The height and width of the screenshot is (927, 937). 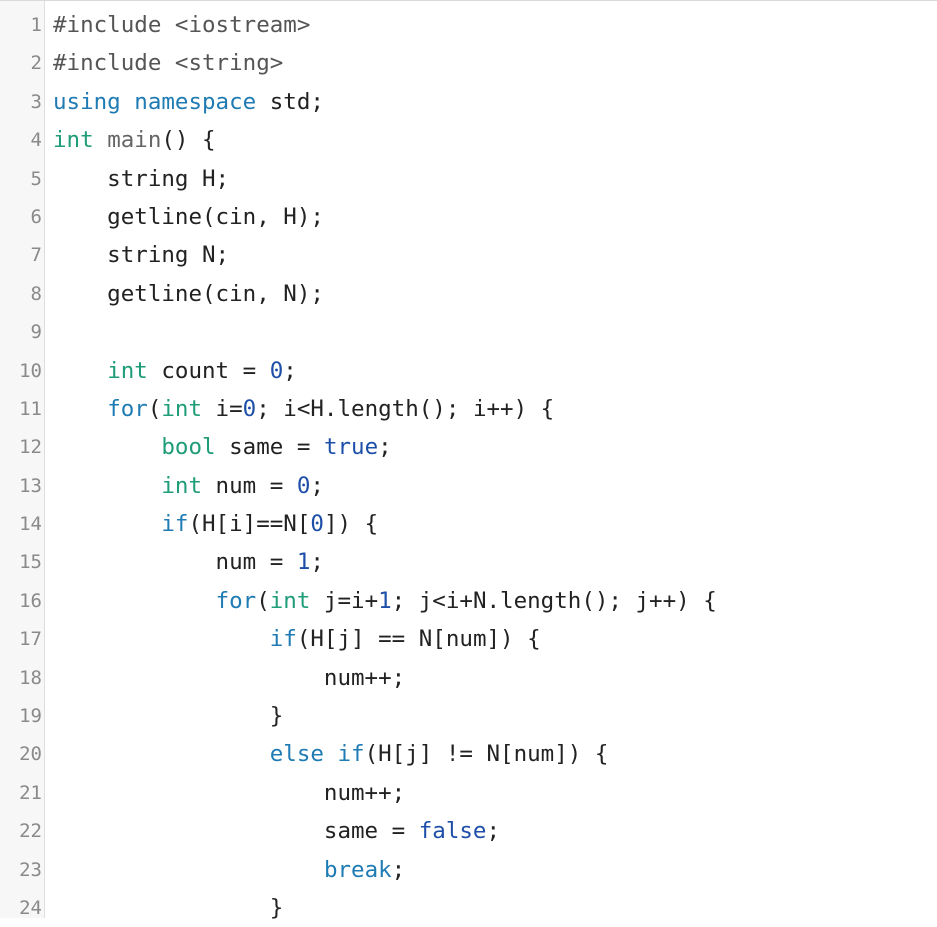 I want to click on line-number: 12, so click(x=30, y=447).